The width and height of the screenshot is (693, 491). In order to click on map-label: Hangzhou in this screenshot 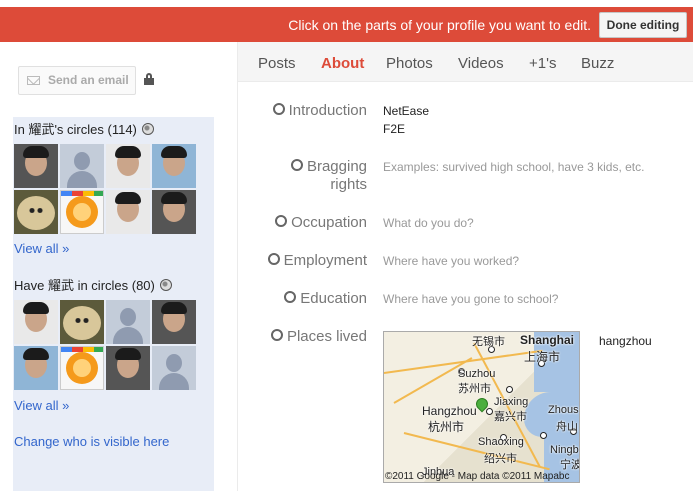, I will do `click(449, 411)`.